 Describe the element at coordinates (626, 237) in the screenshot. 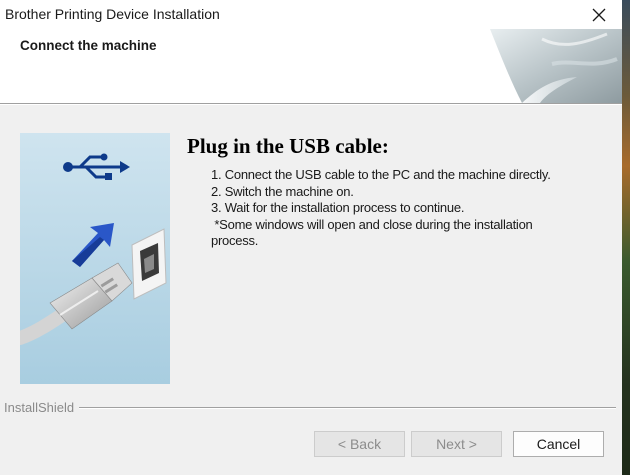

I see `desktop-background` at that location.